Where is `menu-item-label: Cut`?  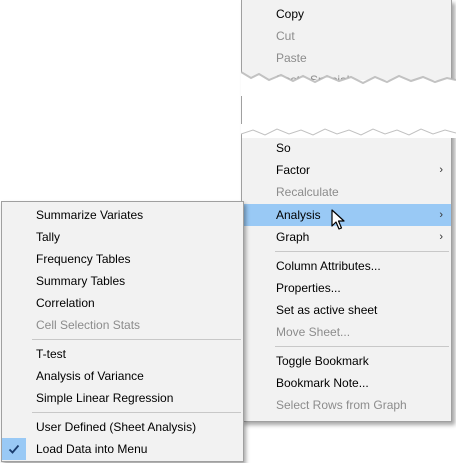 menu-item-label: Cut is located at coordinates (285, 36).